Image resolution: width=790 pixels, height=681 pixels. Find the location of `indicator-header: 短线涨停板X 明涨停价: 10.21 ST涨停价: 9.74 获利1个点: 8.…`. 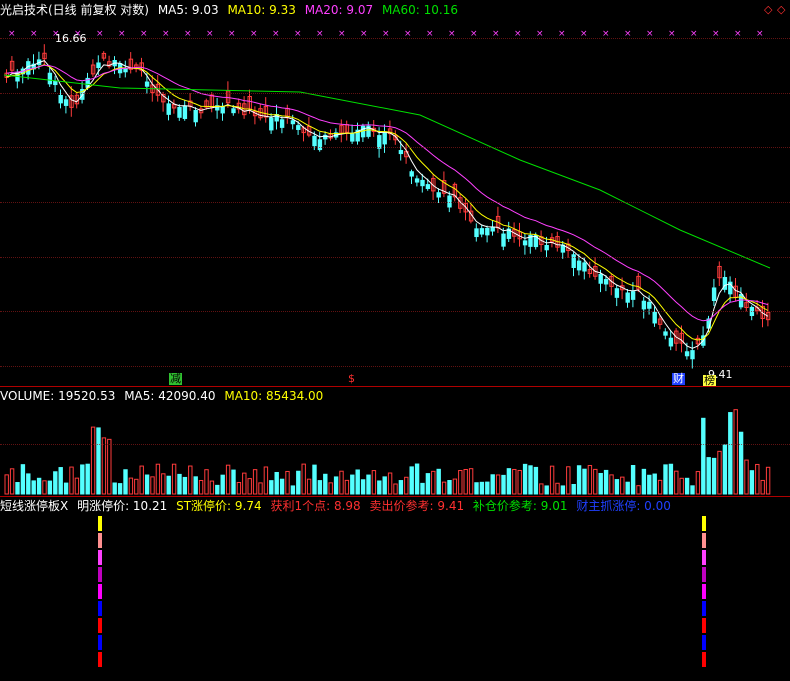

indicator-header: 短线涨停板X 明涨停价: 10.21 ST涨停价: 9.74 获利1个点: 8.… is located at coordinates (338, 506).